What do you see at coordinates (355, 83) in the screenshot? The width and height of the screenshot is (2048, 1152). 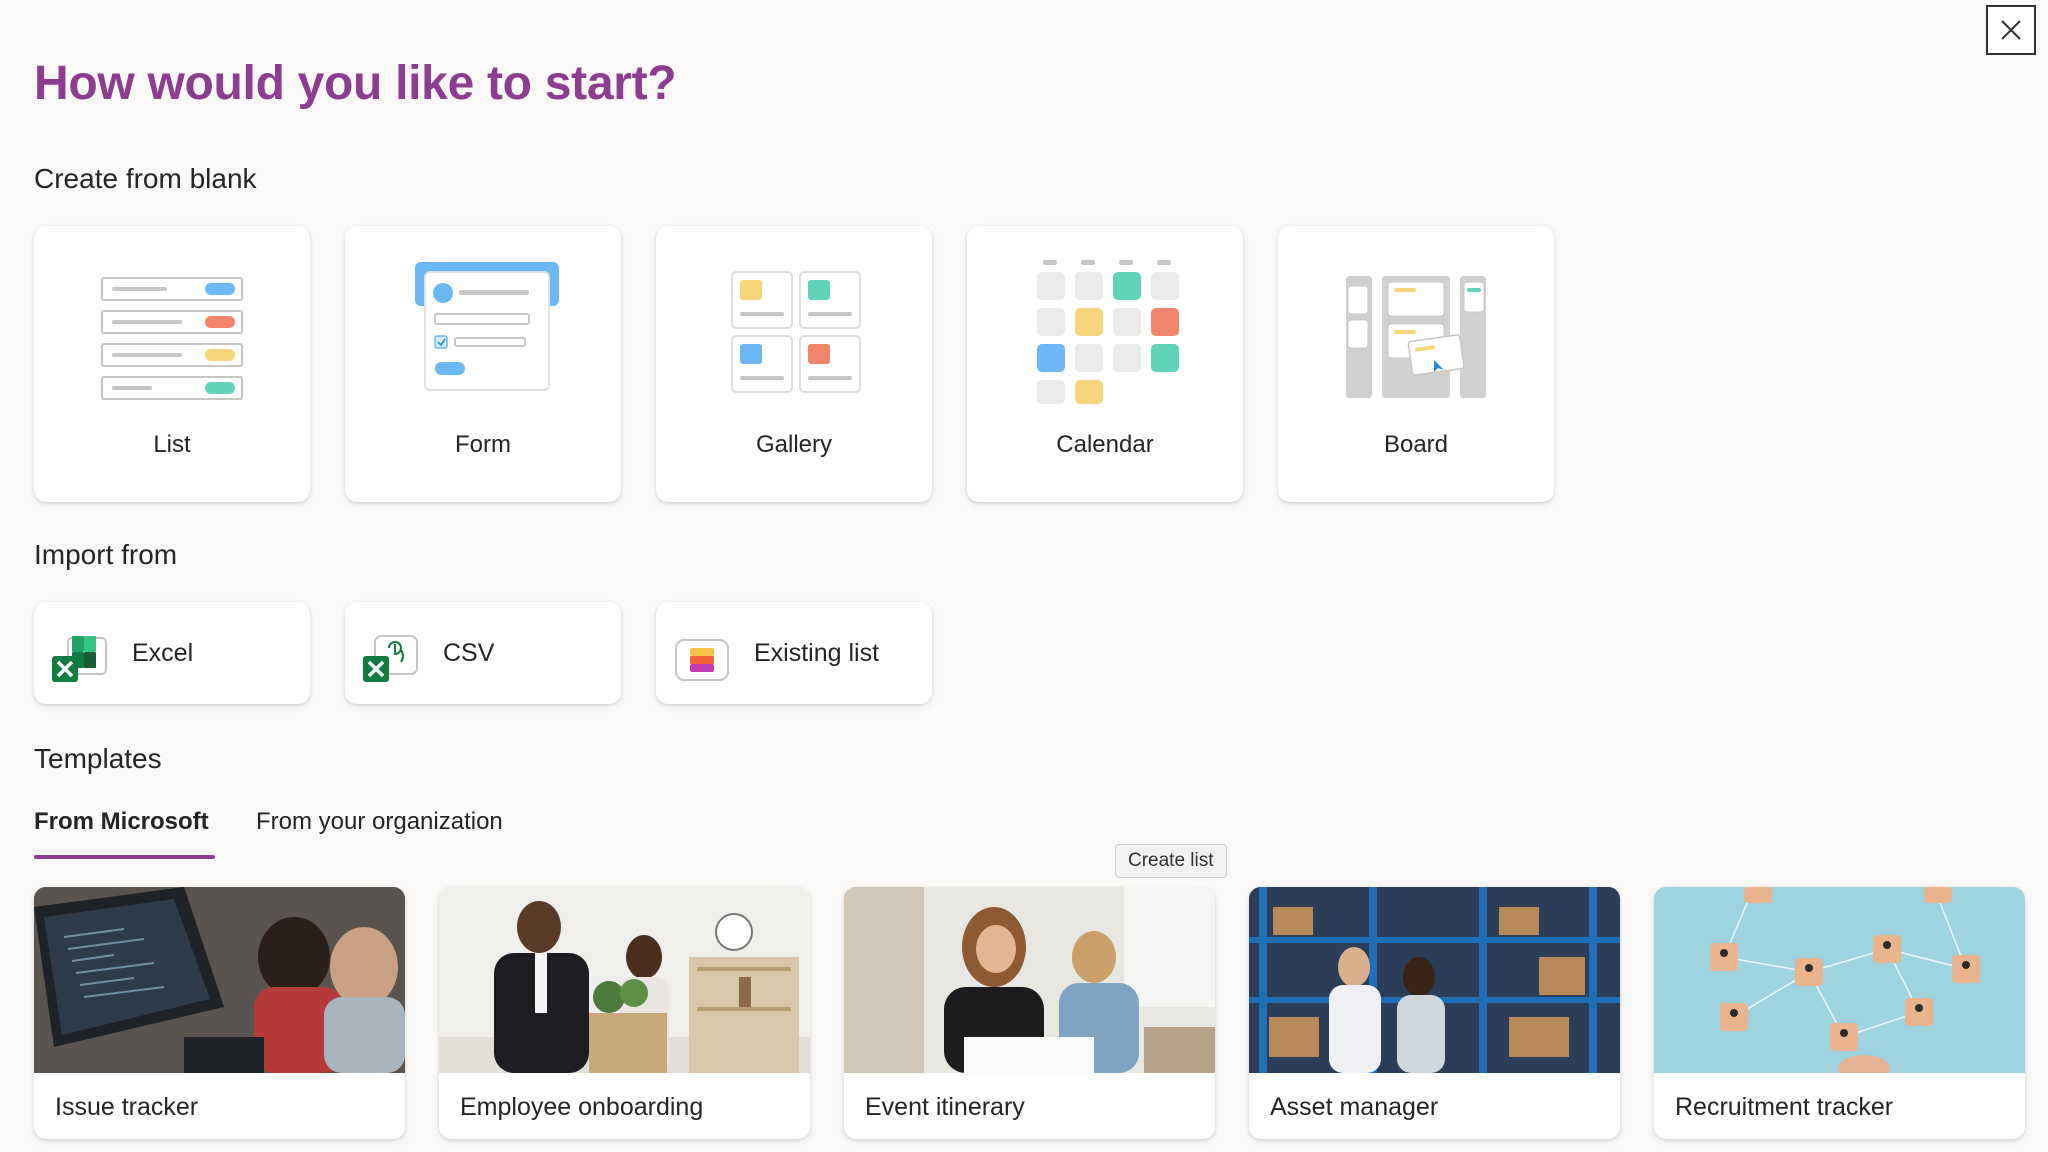 I see `dialog-title: How would you like to start?` at bounding box center [355, 83].